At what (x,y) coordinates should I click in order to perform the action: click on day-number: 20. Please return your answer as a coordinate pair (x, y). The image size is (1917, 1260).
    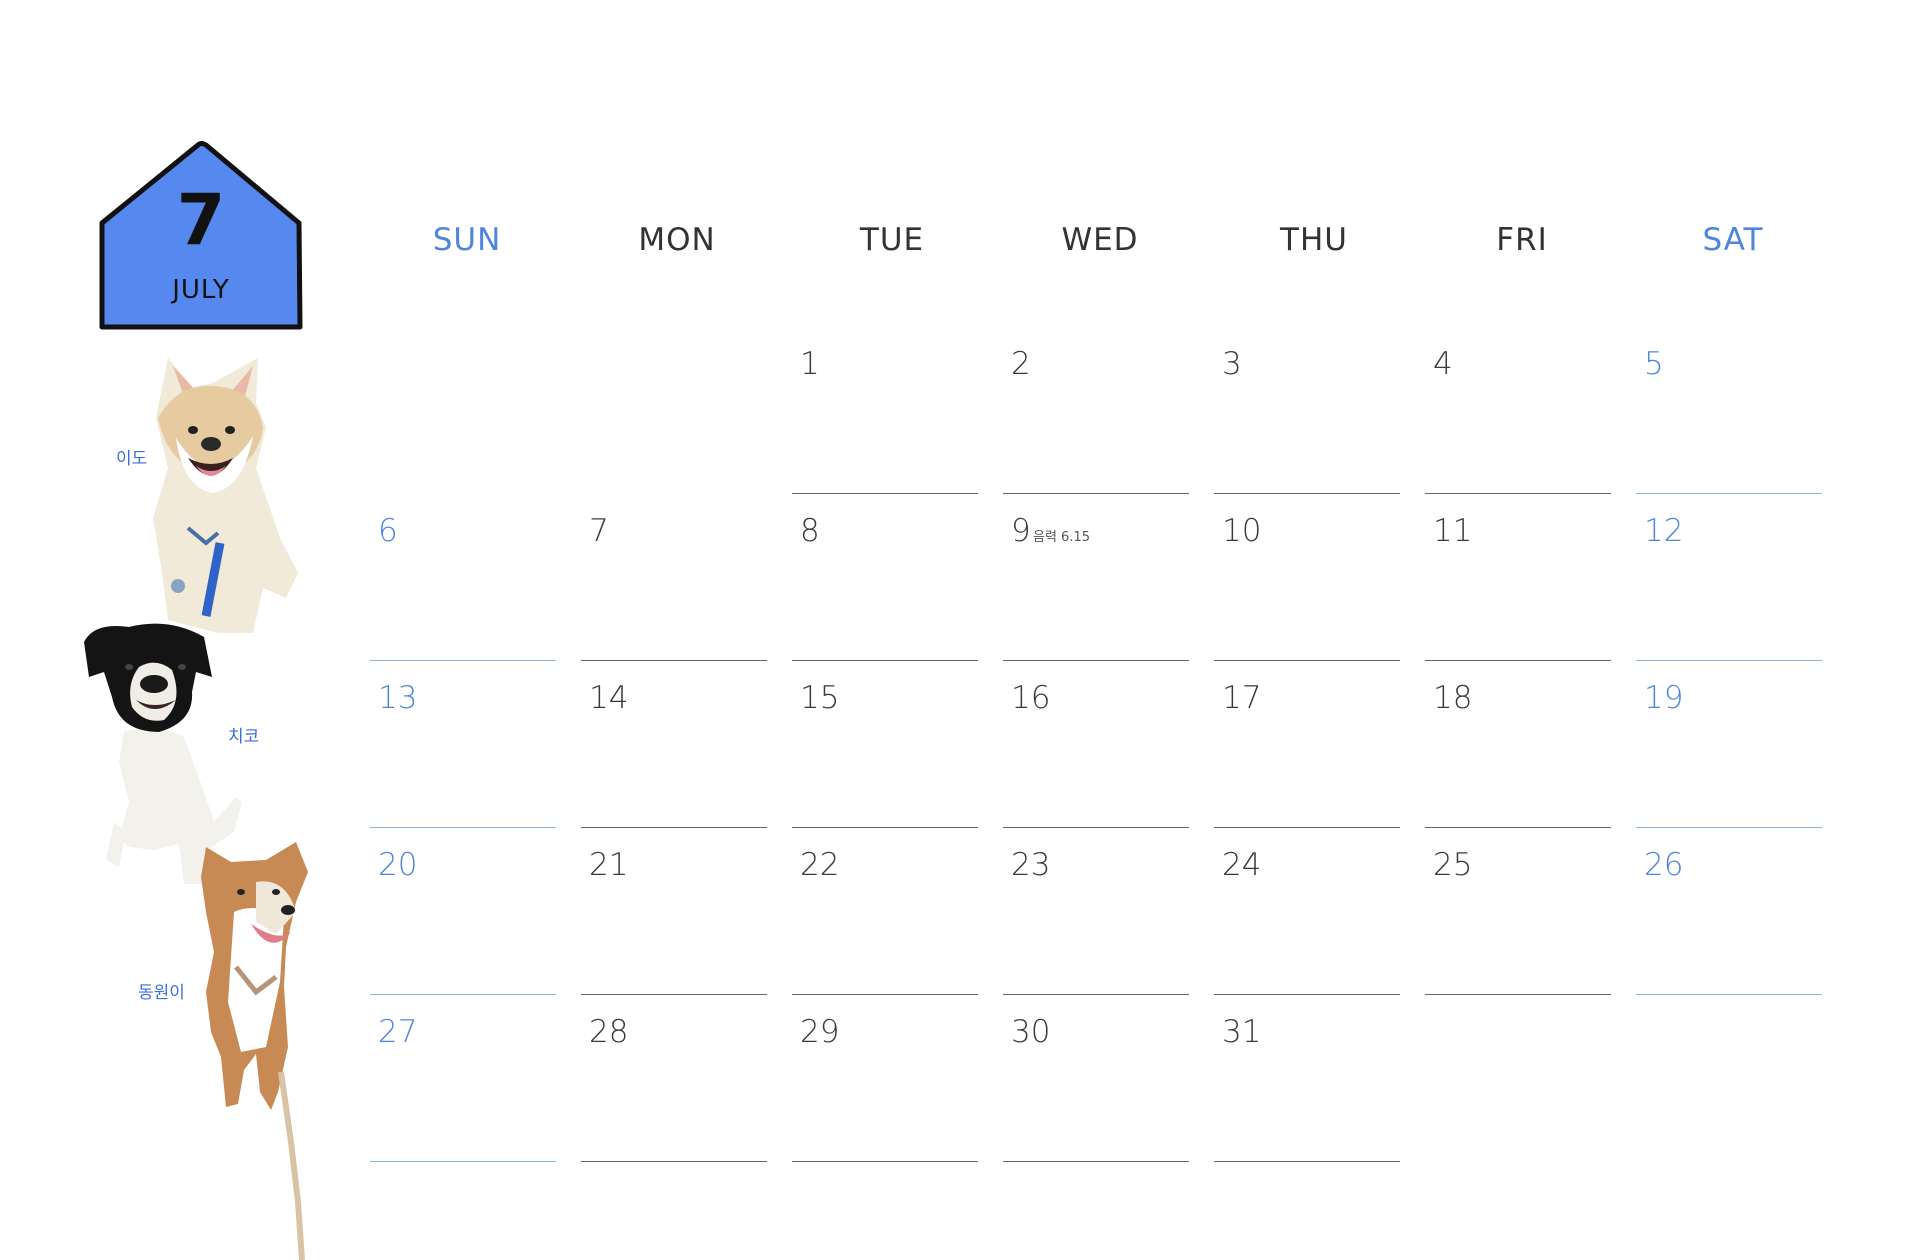
    Looking at the image, I should click on (398, 865).